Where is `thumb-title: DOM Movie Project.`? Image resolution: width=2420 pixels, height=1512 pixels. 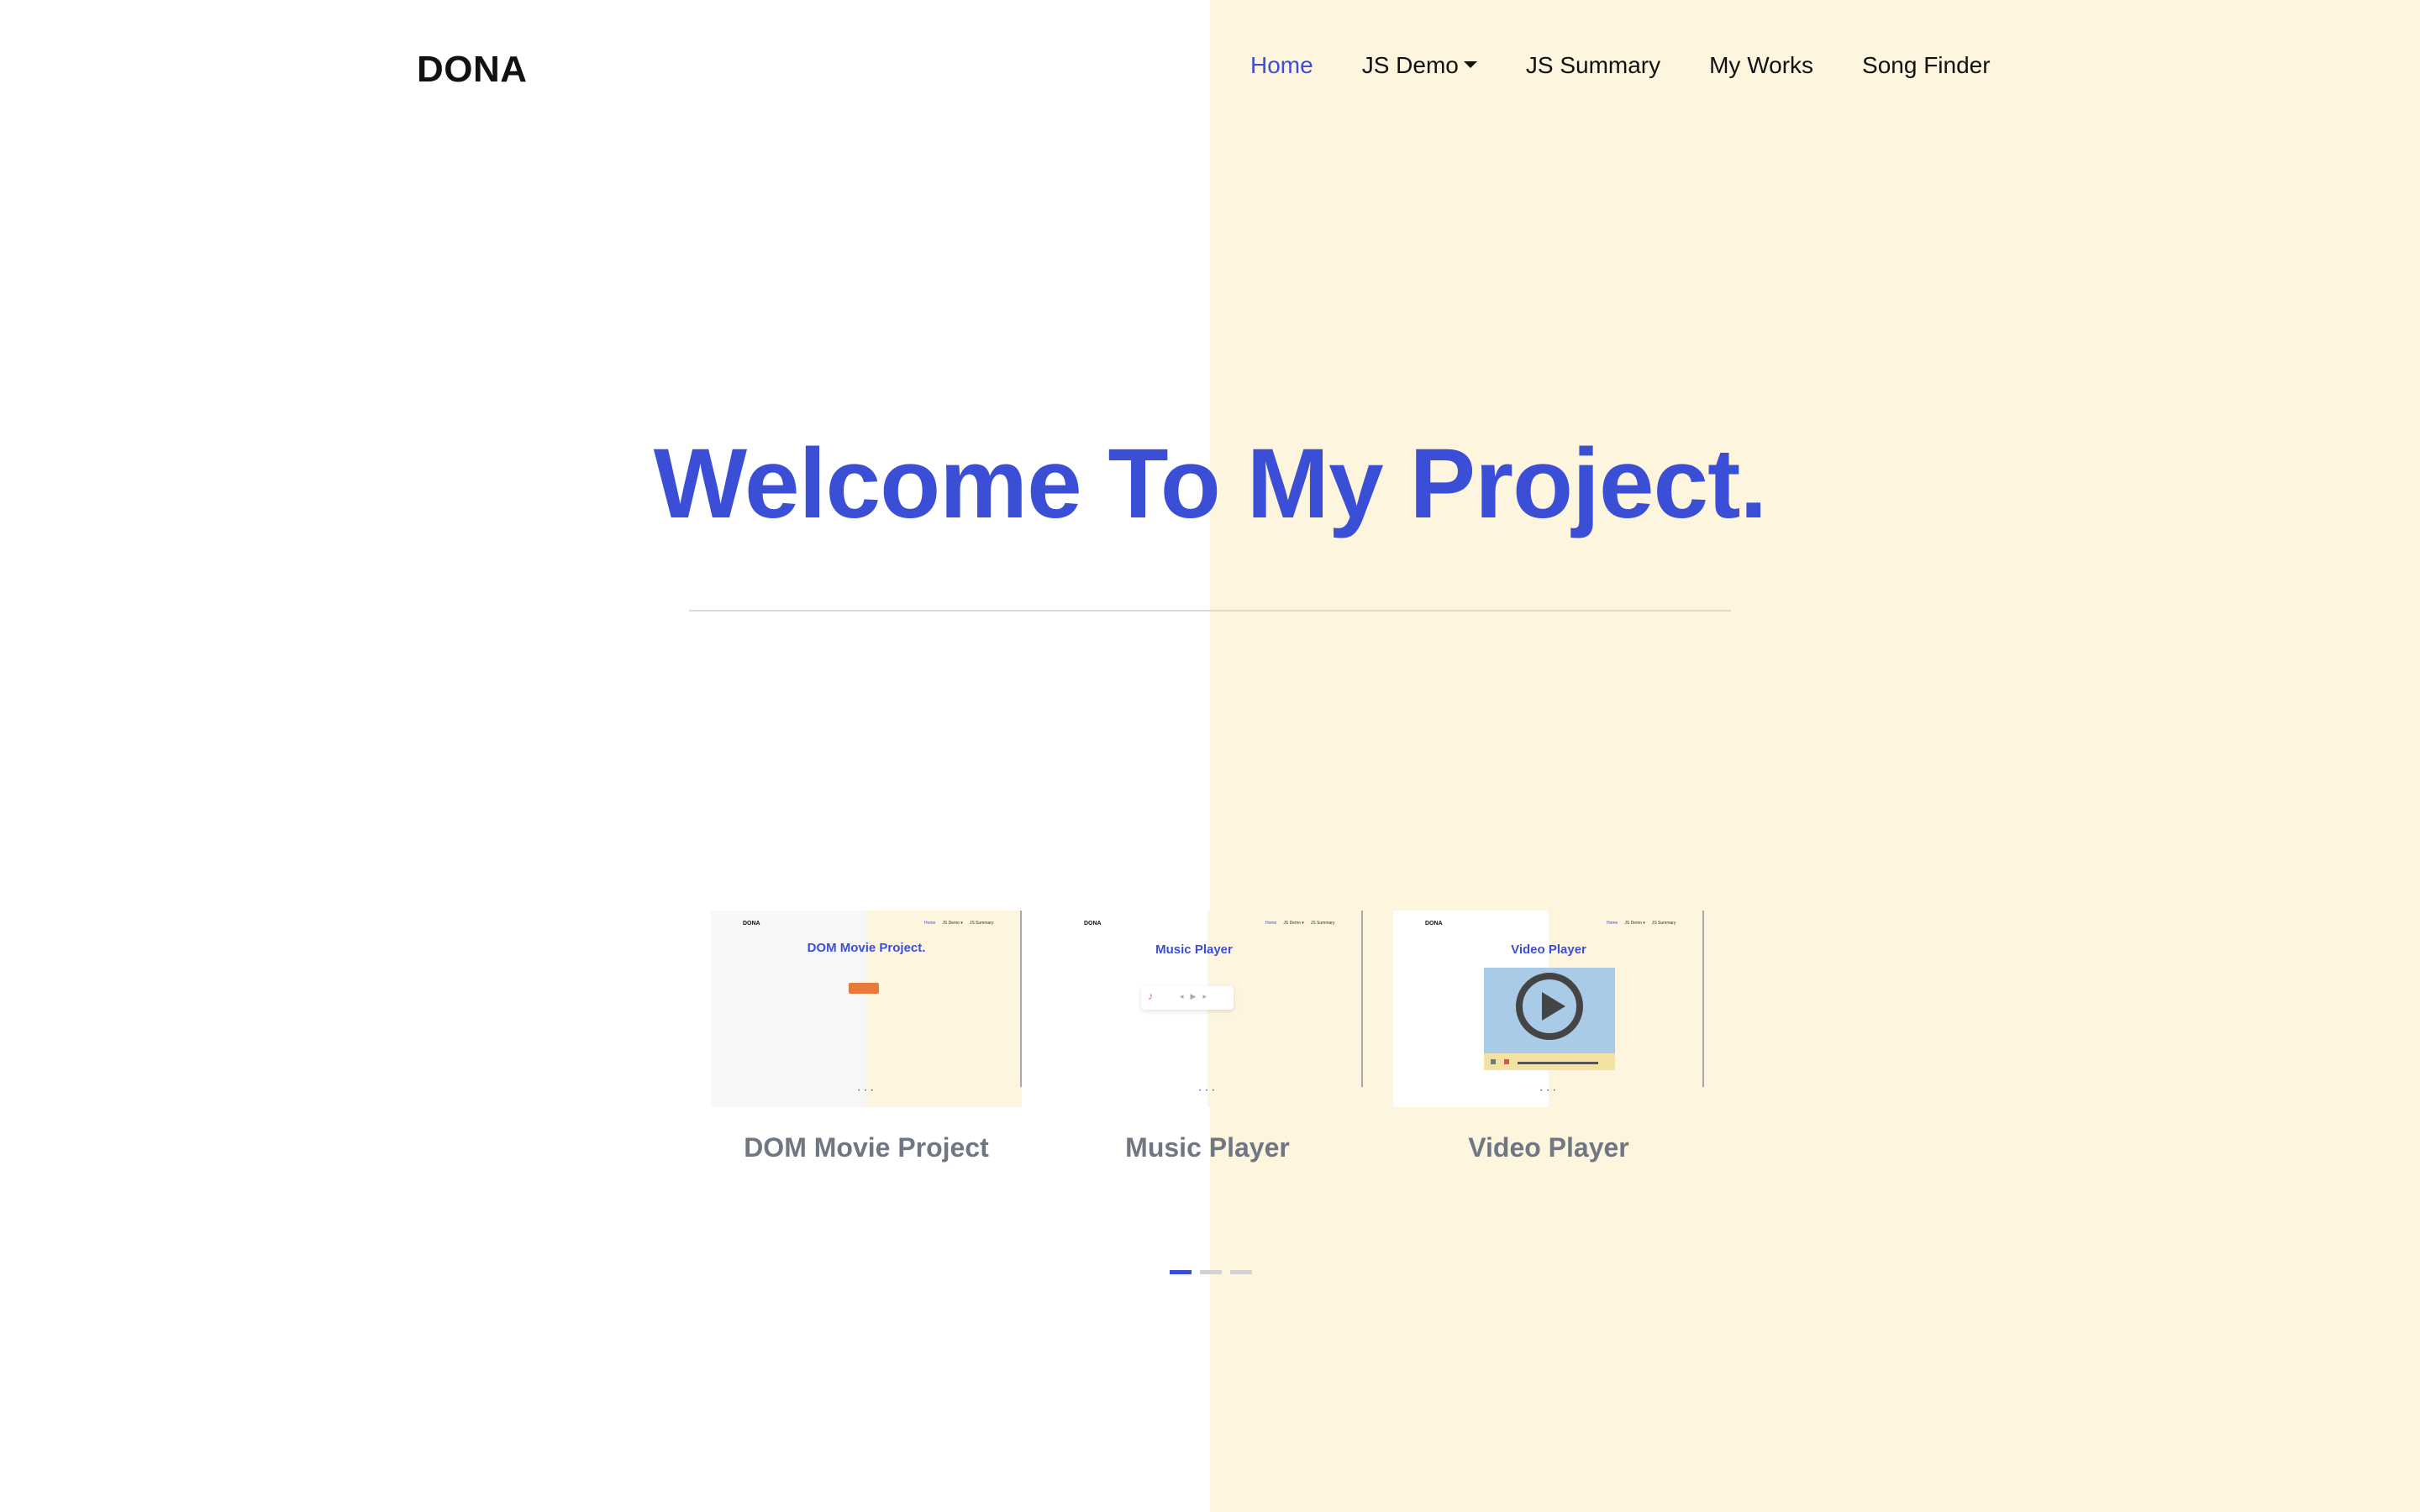 thumb-title: DOM Movie Project. is located at coordinates (867, 948).